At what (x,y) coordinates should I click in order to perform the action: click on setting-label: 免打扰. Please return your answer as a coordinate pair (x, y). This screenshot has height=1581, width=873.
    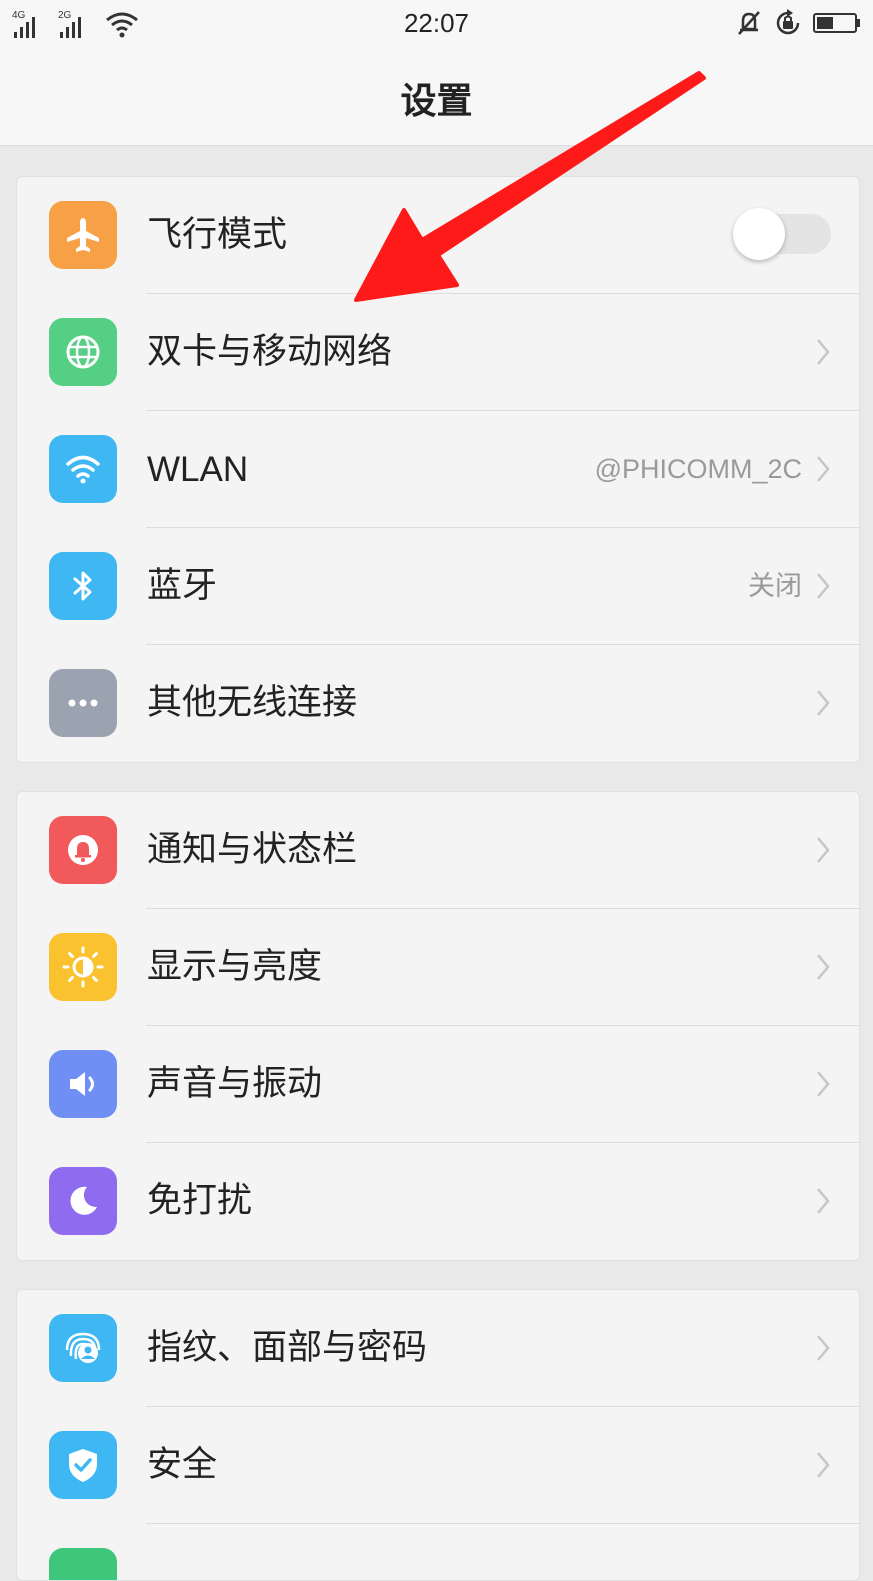
    Looking at the image, I should click on (200, 1201).